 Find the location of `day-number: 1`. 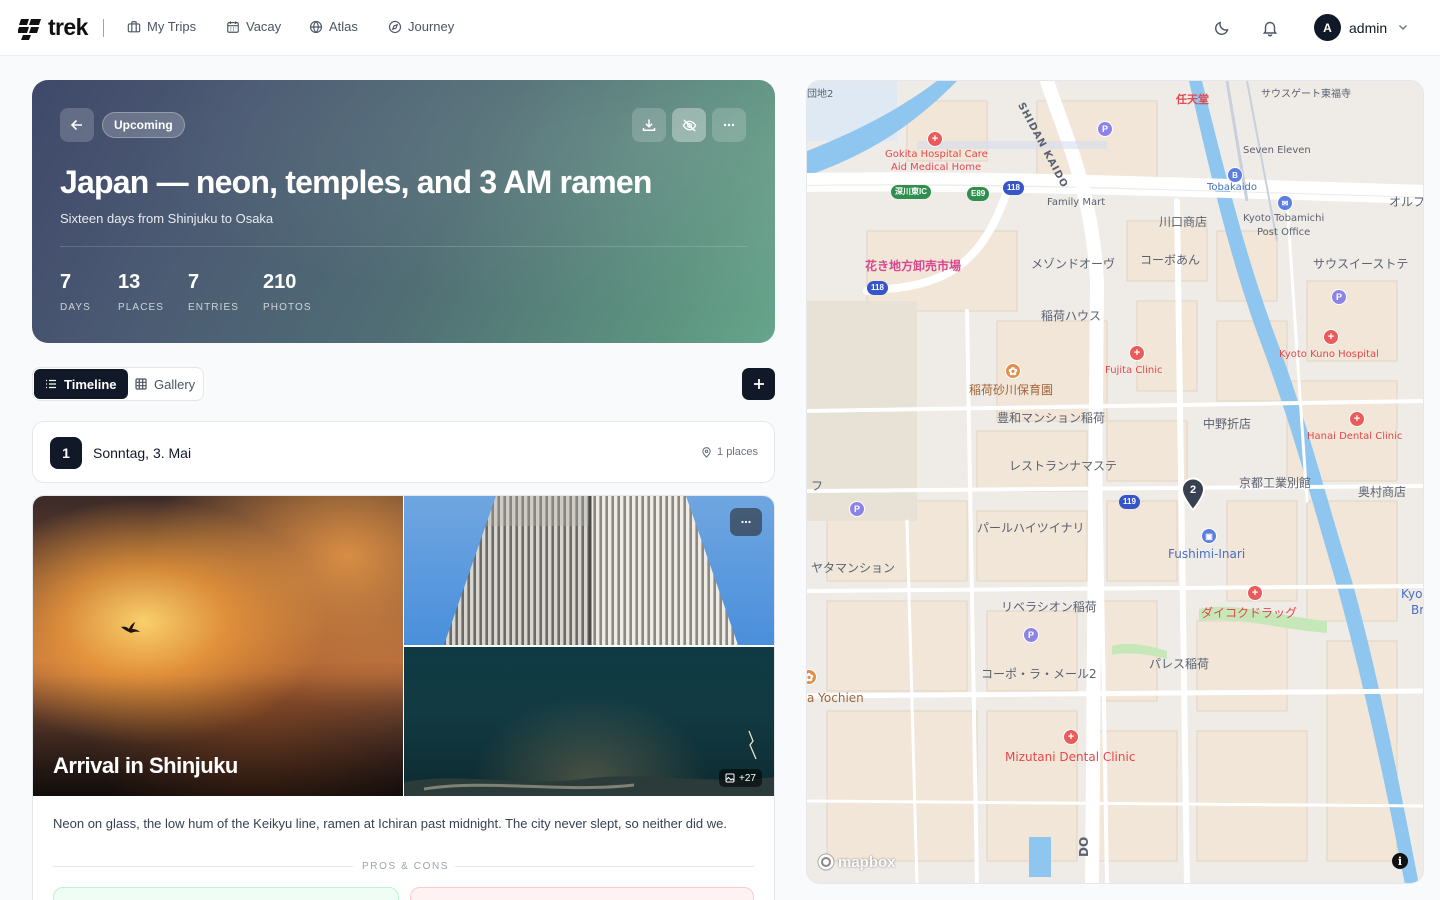

day-number: 1 is located at coordinates (66, 453).